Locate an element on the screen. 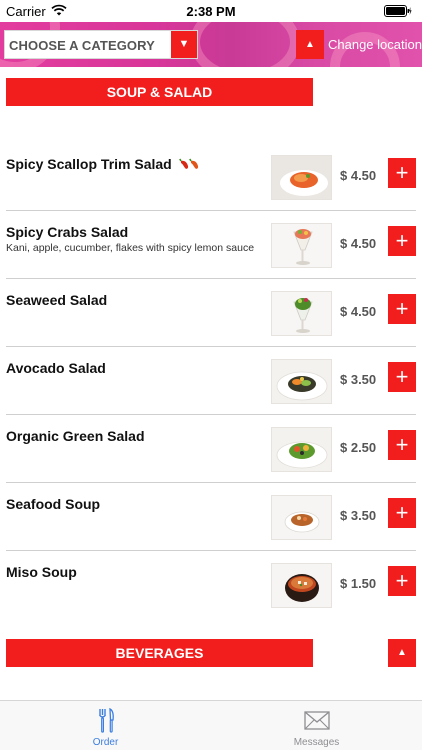  tab-bar: Order Messages is located at coordinates (211, 725).